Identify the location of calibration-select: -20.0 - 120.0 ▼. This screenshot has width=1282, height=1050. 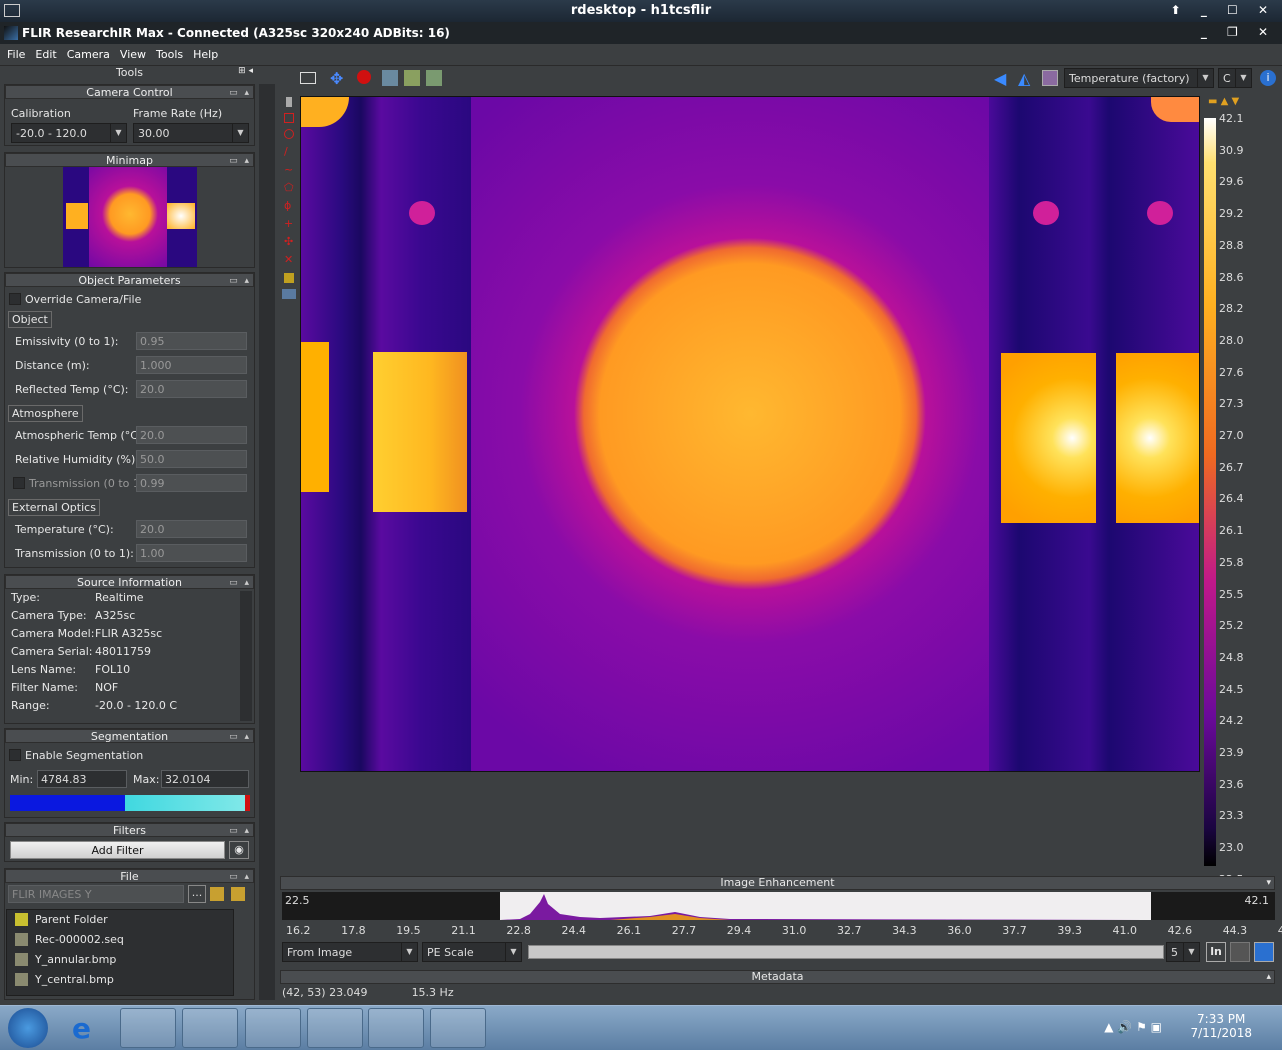
(69, 133).